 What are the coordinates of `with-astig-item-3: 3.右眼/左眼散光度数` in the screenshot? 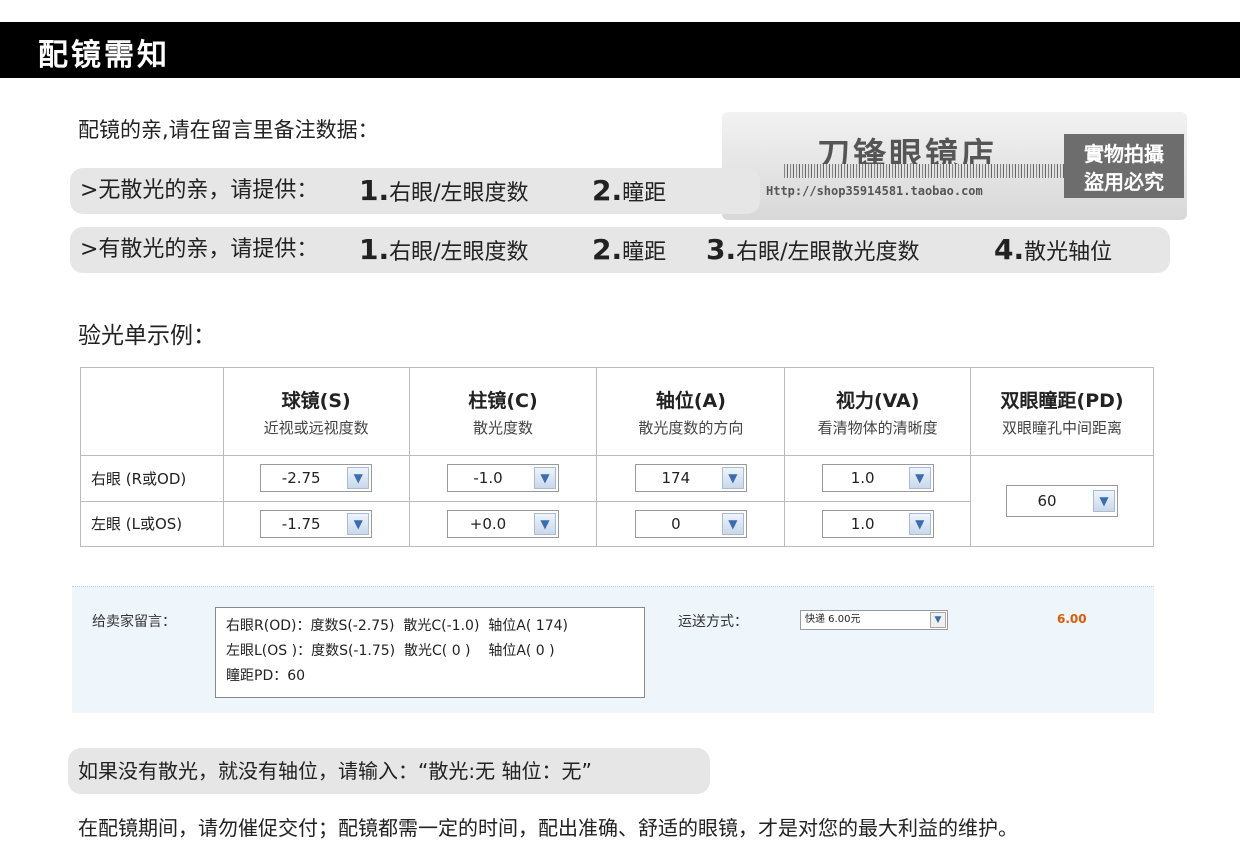 It's located at (813, 249).